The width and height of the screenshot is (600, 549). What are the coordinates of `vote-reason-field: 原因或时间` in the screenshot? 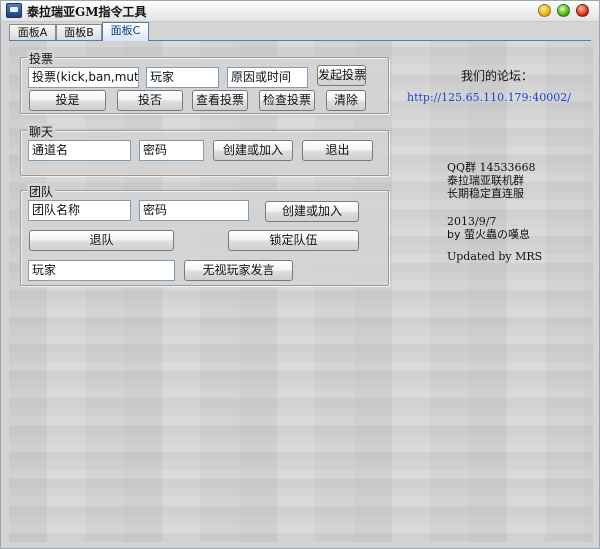 It's located at (267, 77).